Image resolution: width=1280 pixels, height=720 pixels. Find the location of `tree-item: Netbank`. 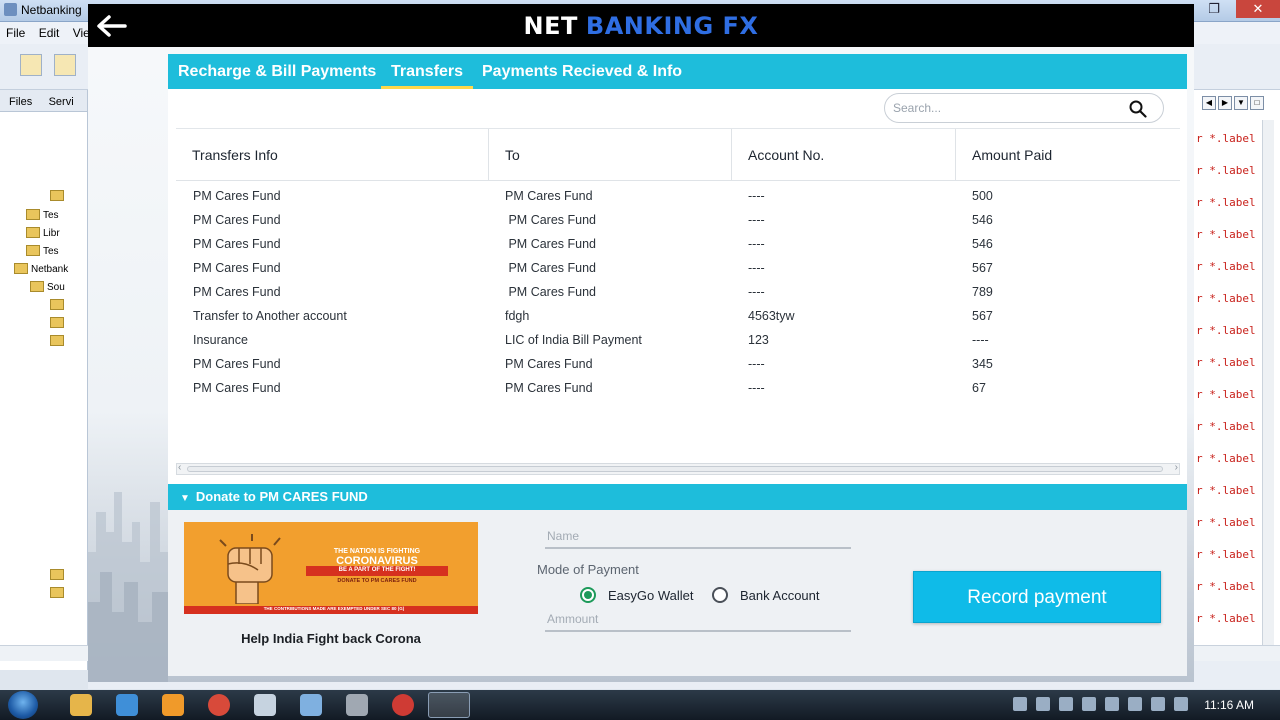

tree-item: Netbank is located at coordinates (41, 269).